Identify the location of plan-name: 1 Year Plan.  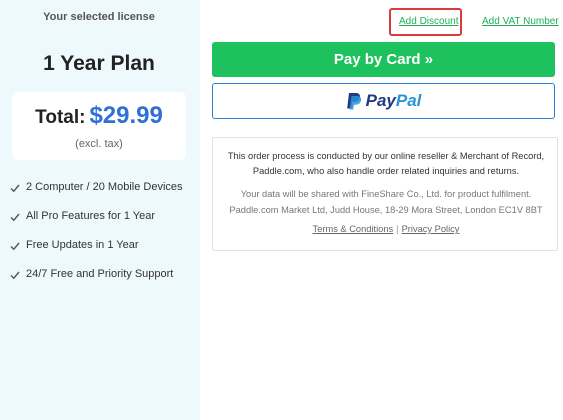
(99, 63).